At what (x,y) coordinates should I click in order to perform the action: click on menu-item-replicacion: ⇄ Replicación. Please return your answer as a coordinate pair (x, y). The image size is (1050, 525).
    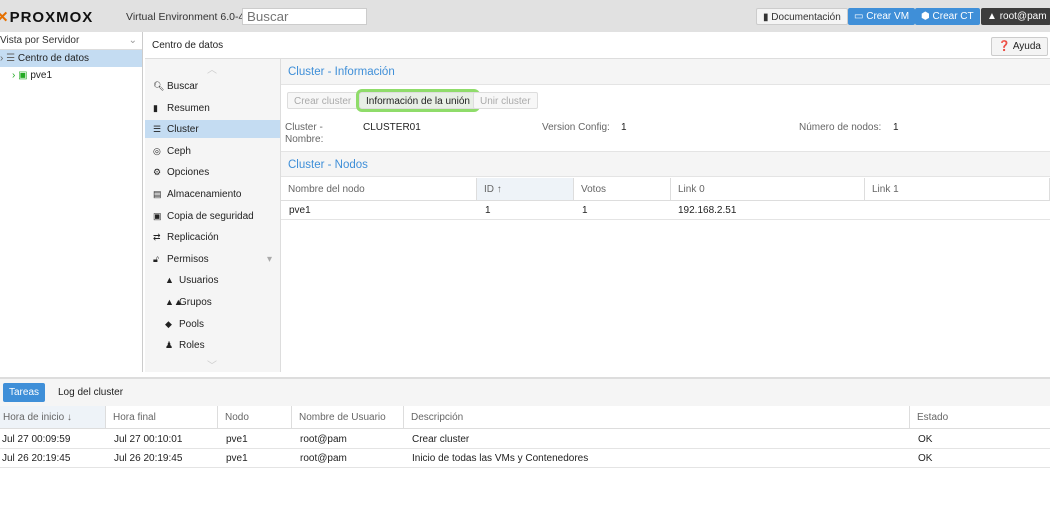
    Looking at the image, I should click on (212, 237).